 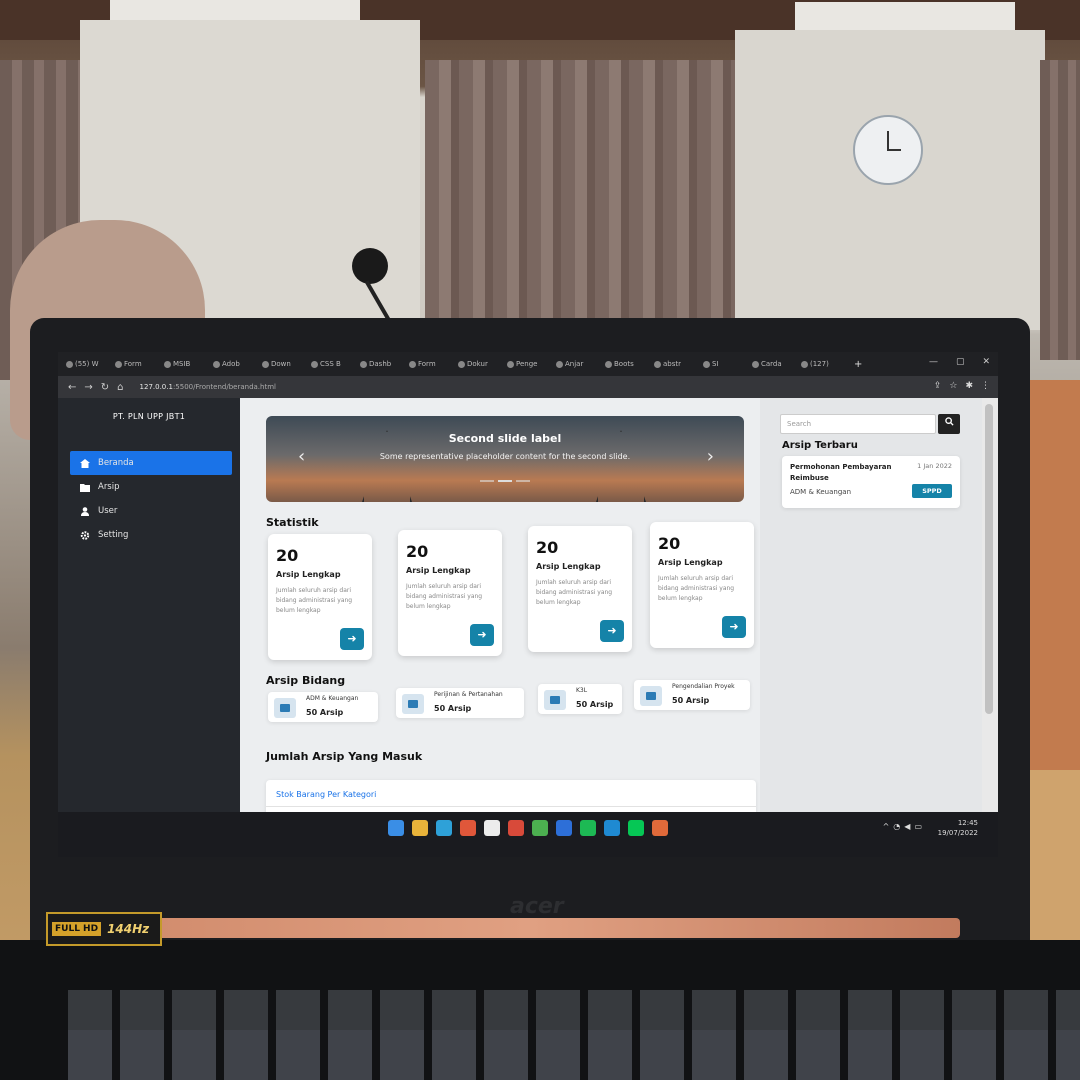 I want to click on url-field: 127.0.0.1:5500/Frontend/beranda.html, so click(x=208, y=387).